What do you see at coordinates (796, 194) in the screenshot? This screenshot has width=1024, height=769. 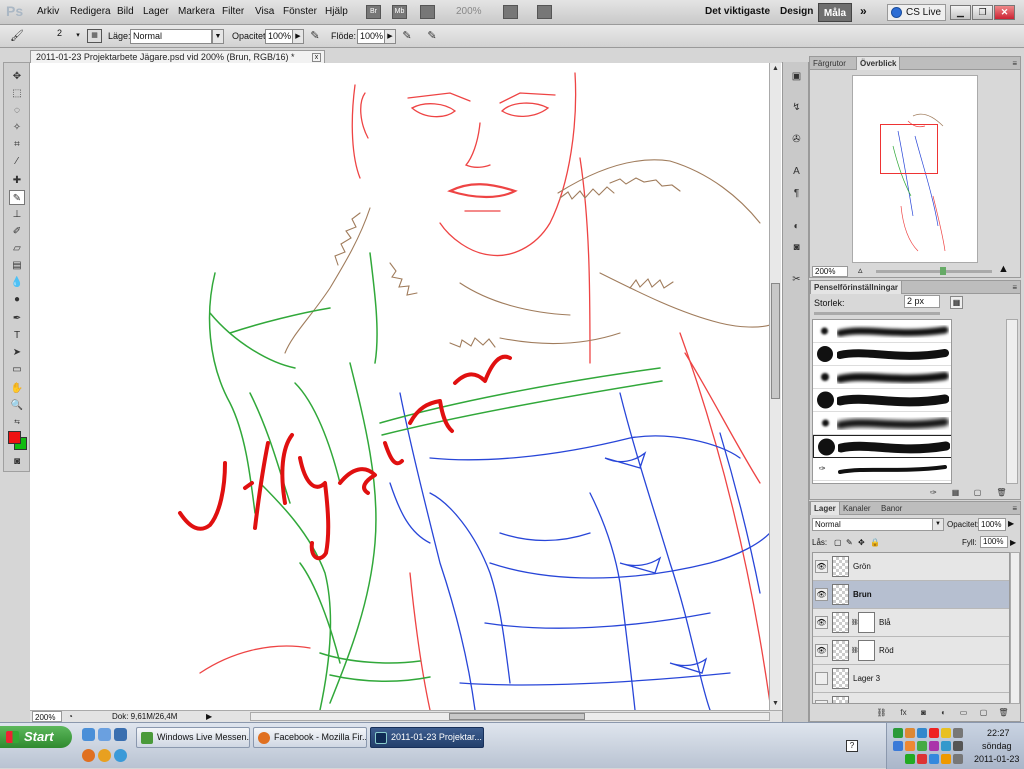 I see `paragraph-panel-icon: ¶` at bounding box center [796, 194].